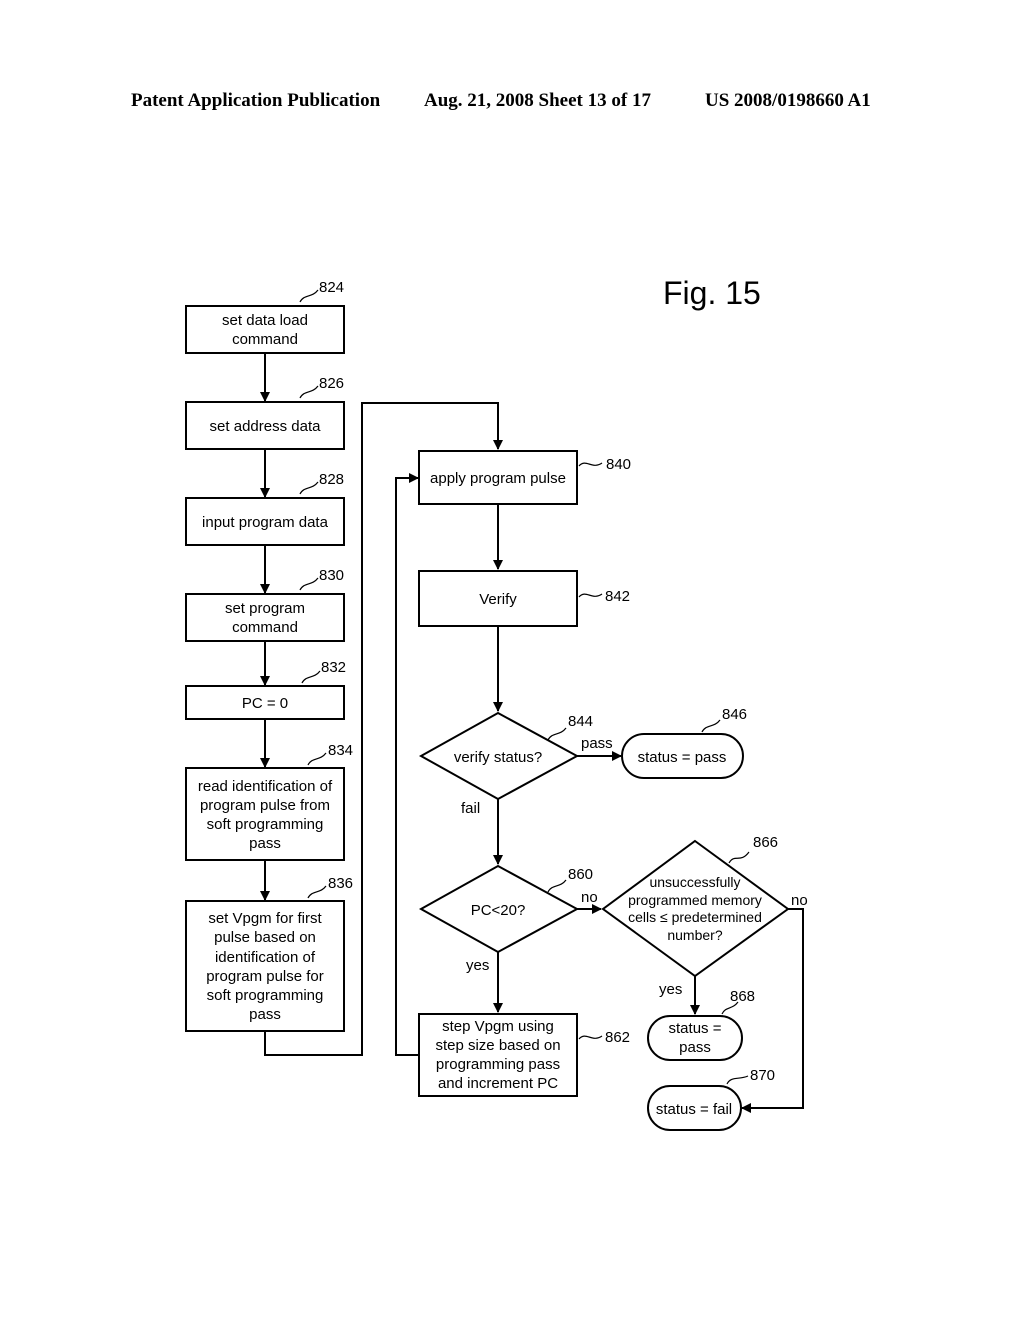 The height and width of the screenshot is (1320, 1024). Describe the element at coordinates (618, 464) in the screenshot. I see `node-840-ref: 840` at that location.